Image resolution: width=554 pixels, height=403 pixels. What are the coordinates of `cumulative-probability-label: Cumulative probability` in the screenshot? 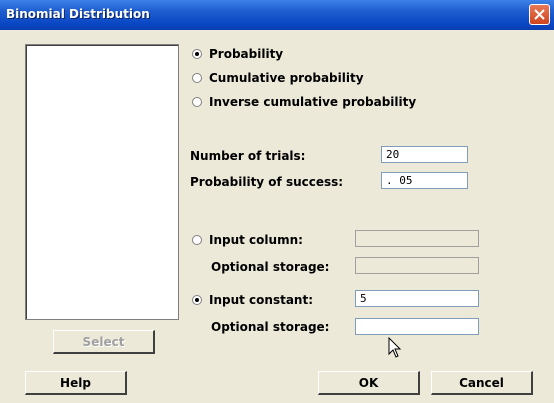 It's located at (286, 78).